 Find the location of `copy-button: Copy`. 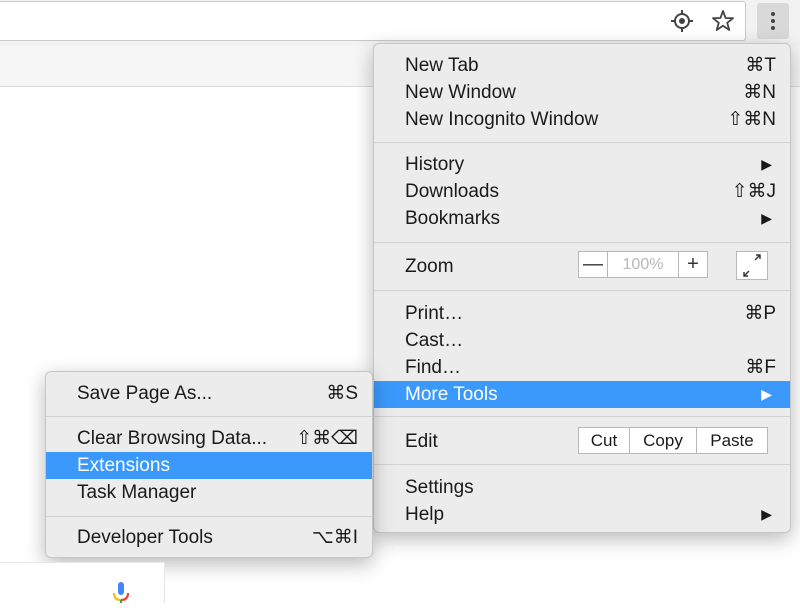

copy-button: Copy is located at coordinates (663, 440).